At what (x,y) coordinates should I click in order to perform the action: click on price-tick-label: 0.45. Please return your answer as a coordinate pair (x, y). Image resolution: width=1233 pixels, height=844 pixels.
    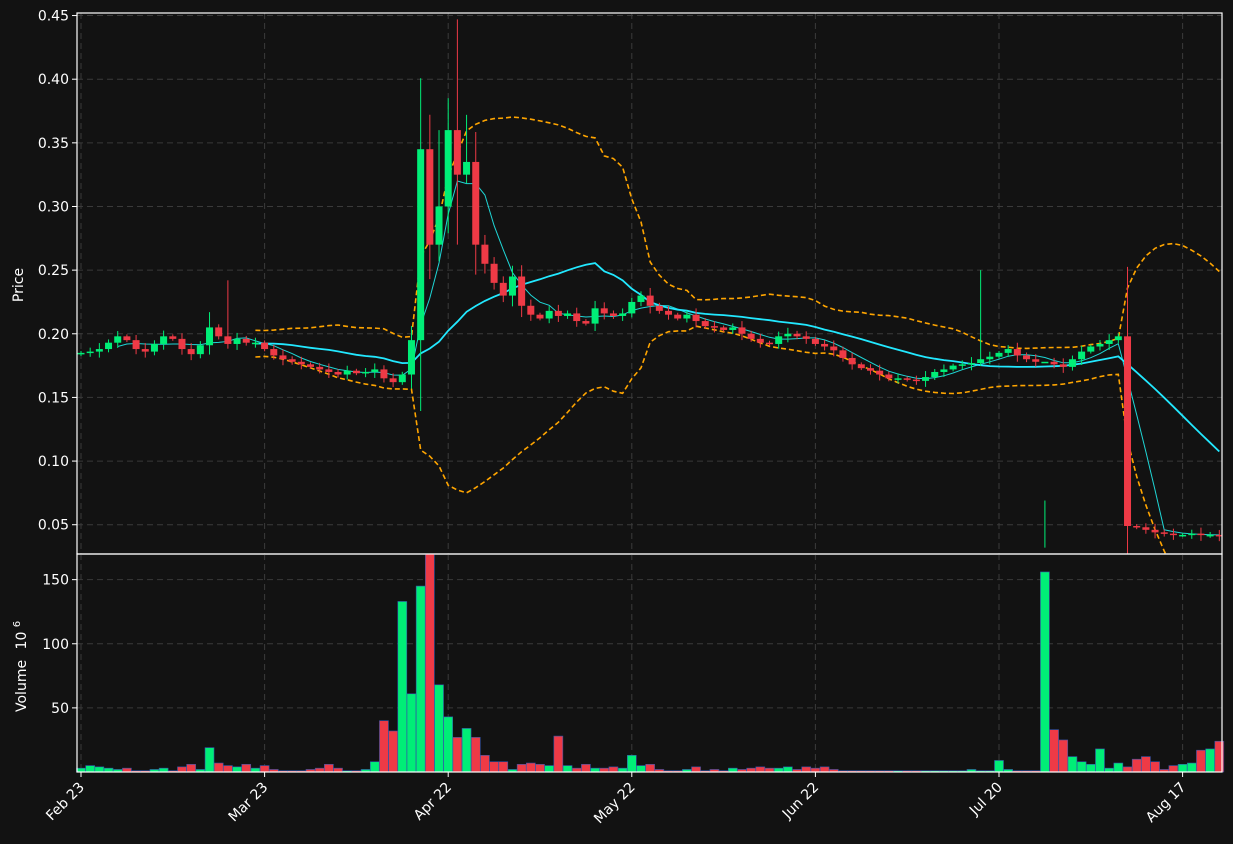
    Looking at the image, I should click on (53, 17).